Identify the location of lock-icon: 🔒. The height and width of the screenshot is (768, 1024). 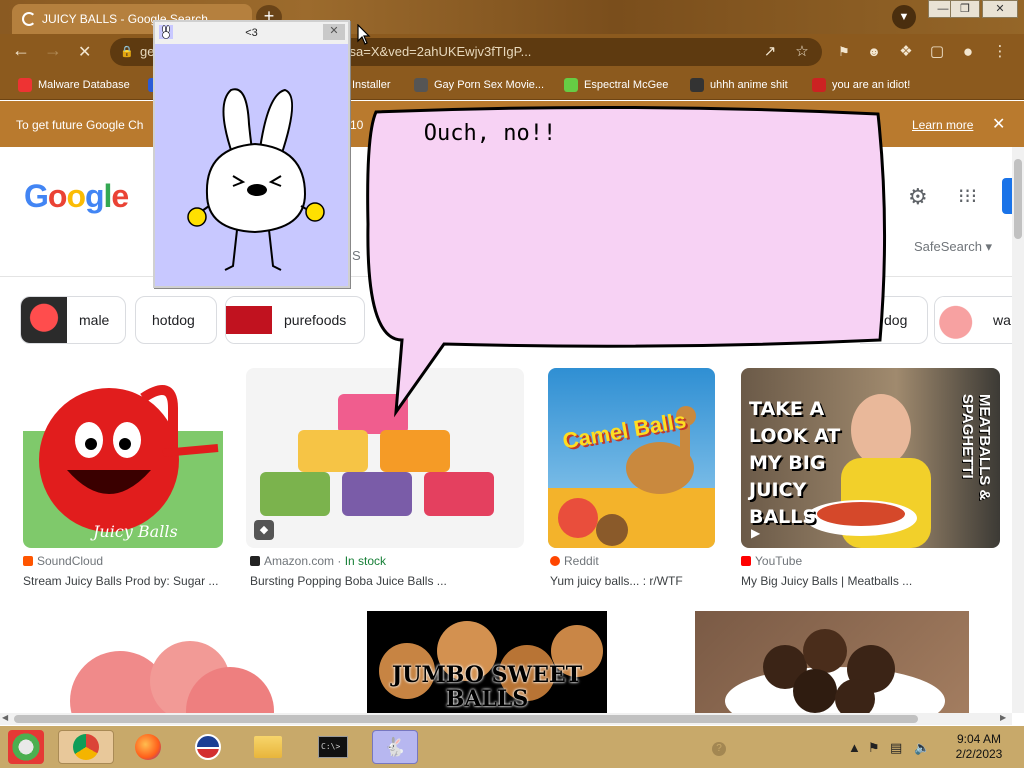
(127, 52).